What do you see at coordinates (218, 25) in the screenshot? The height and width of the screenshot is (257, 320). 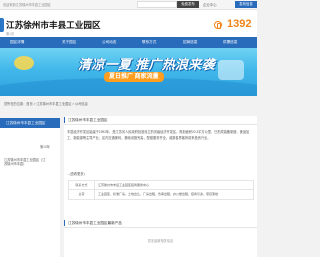 I see `phone-icon` at bounding box center [218, 25].